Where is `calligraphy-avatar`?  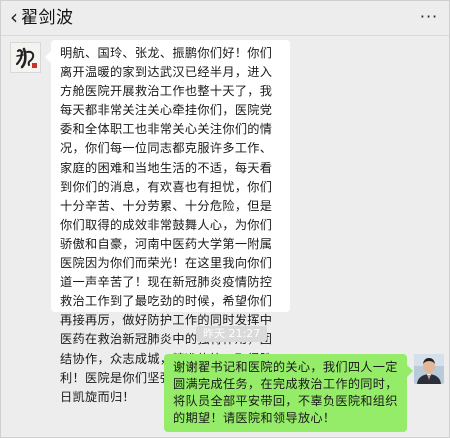
calligraphy-avatar is located at coordinates (25, 57).